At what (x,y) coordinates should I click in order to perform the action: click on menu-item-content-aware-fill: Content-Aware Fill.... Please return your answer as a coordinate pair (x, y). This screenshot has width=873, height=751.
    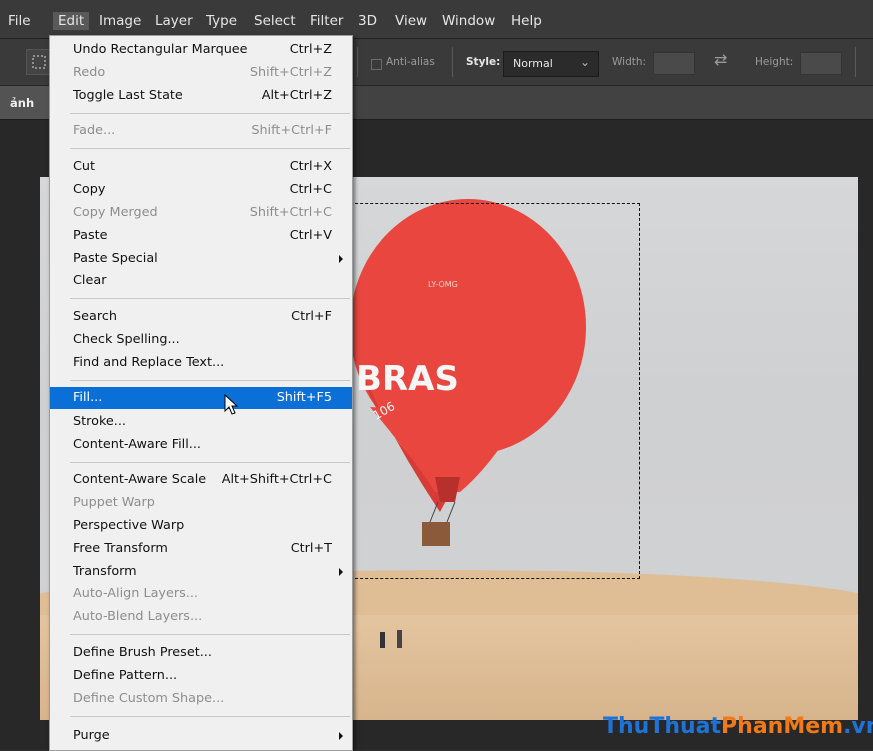
    Looking at the image, I should click on (201, 445).